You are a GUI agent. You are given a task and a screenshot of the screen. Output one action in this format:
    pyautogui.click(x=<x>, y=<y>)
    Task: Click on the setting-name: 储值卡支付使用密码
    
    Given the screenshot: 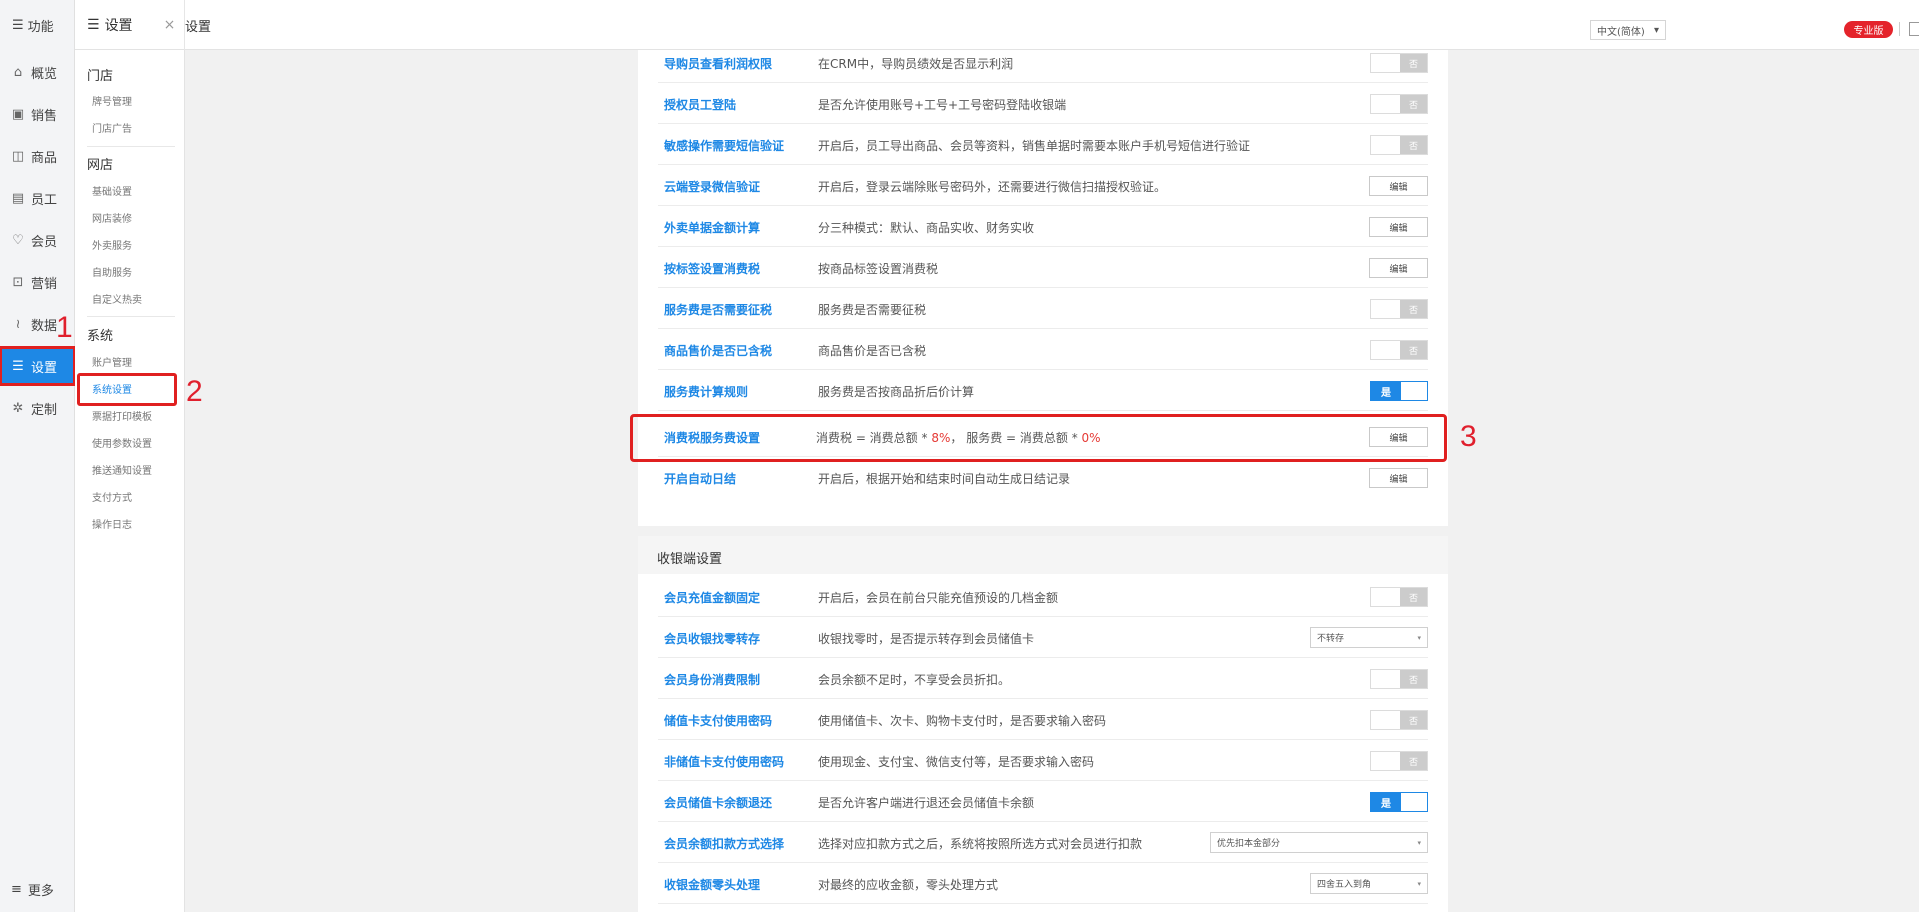 What is the action you would take?
    pyautogui.click(x=718, y=721)
    